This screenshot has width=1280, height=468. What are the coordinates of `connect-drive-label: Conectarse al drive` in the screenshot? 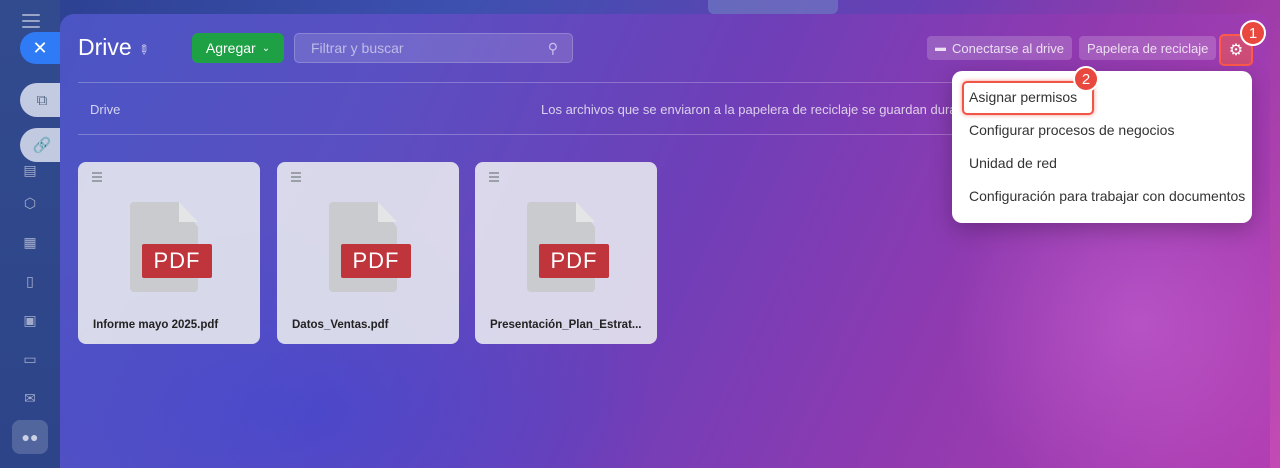 It's located at (1008, 48).